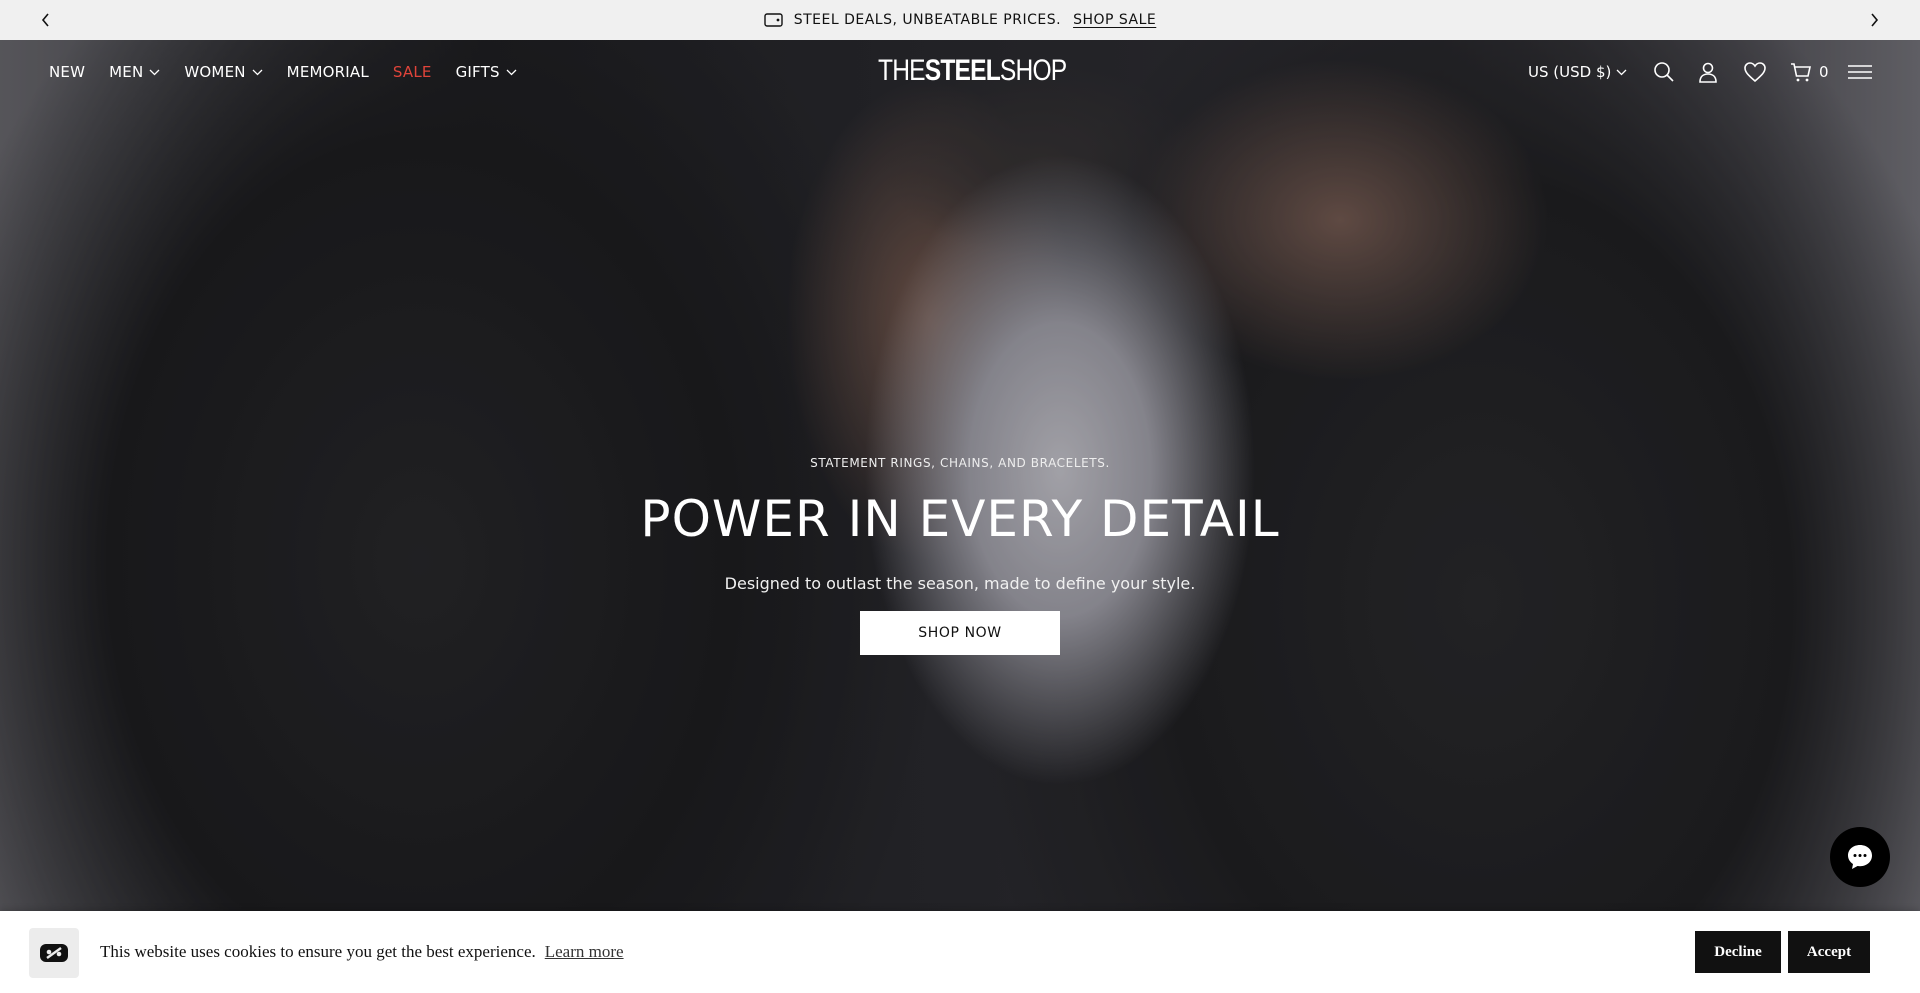 This screenshot has height=993, width=1920. I want to click on cart-count: 0, so click(1824, 72).